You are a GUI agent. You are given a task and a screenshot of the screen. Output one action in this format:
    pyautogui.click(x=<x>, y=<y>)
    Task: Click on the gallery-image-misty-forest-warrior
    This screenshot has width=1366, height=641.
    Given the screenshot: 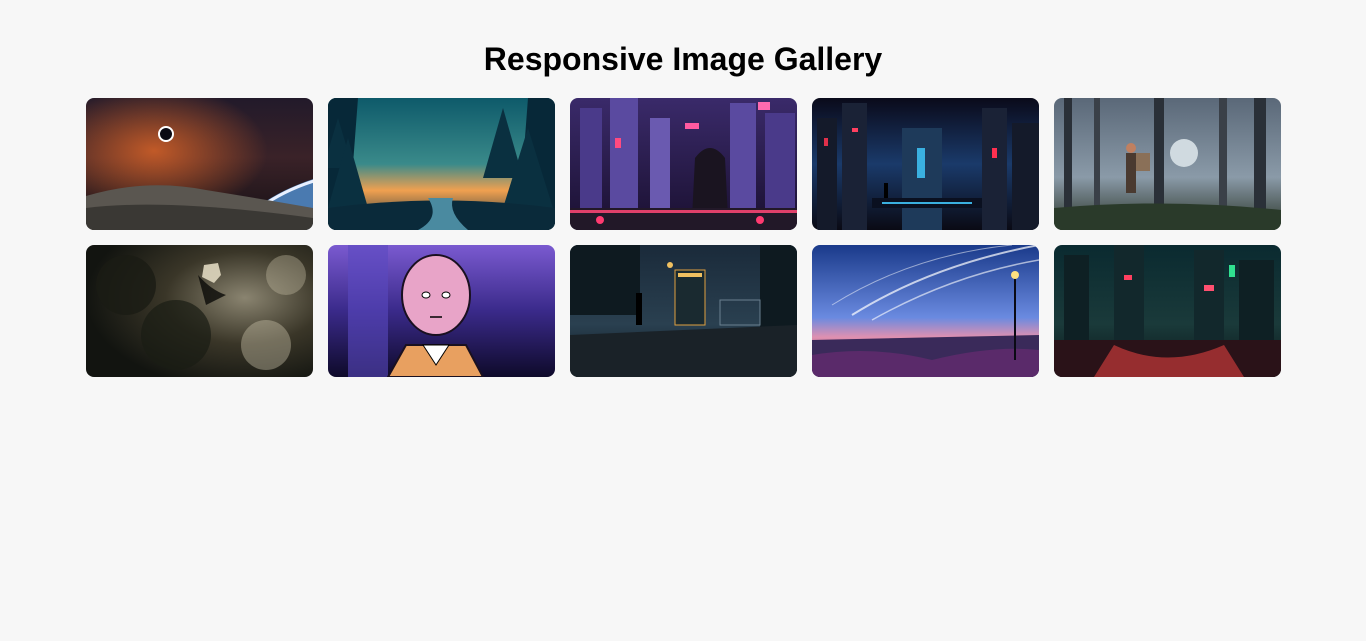 What is the action you would take?
    pyautogui.click(x=1167, y=164)
    